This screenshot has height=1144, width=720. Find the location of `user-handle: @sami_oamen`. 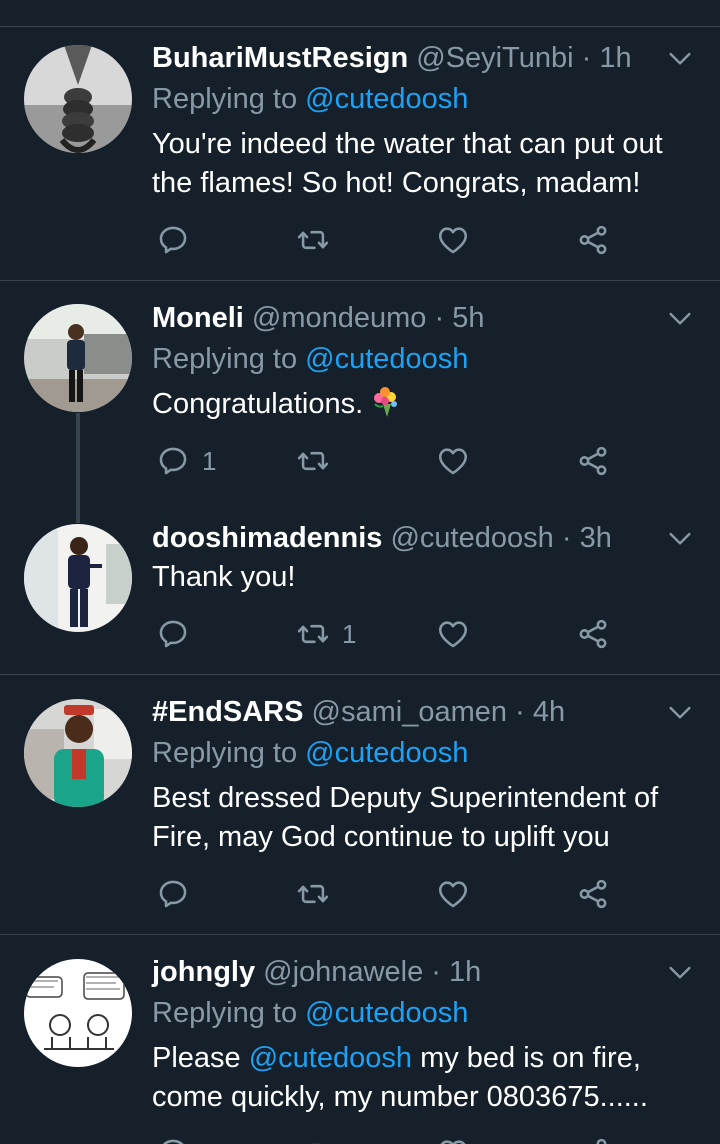

user-handle: @sami_oamen is located at coordinates (409, 712).